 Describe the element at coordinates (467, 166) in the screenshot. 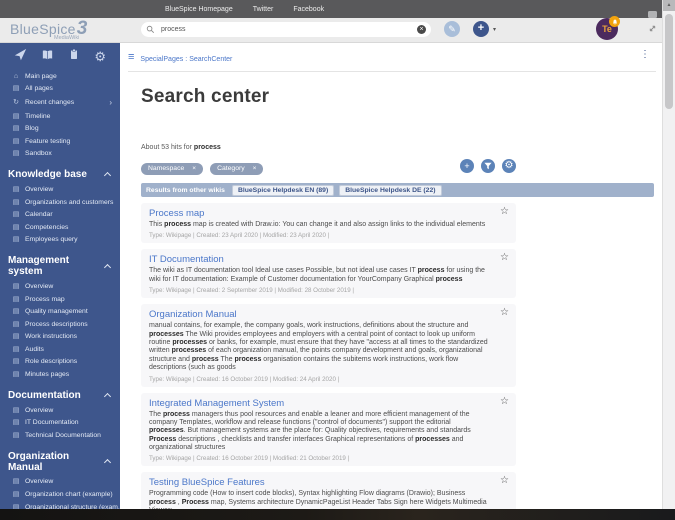

I see `add-button: +` at that location.